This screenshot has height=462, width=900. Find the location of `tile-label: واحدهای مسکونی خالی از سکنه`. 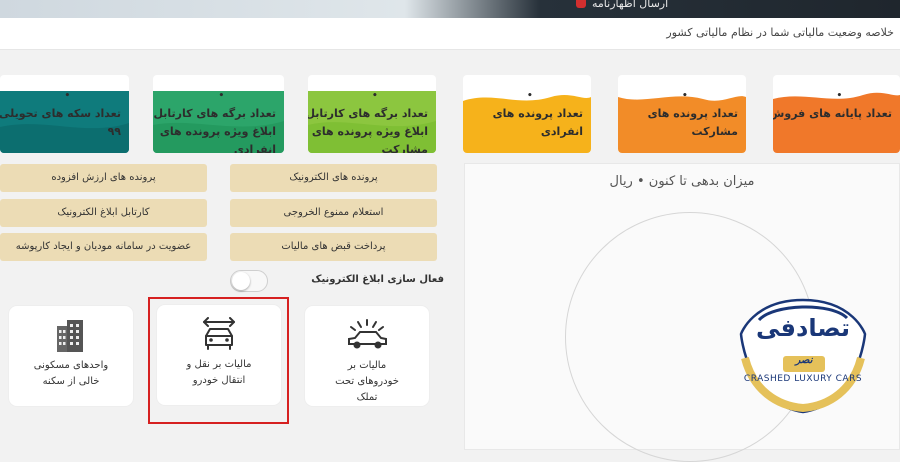

tile-label: واحدهای مسکونی خالی از سکنه is located at coordinates (71, 374).